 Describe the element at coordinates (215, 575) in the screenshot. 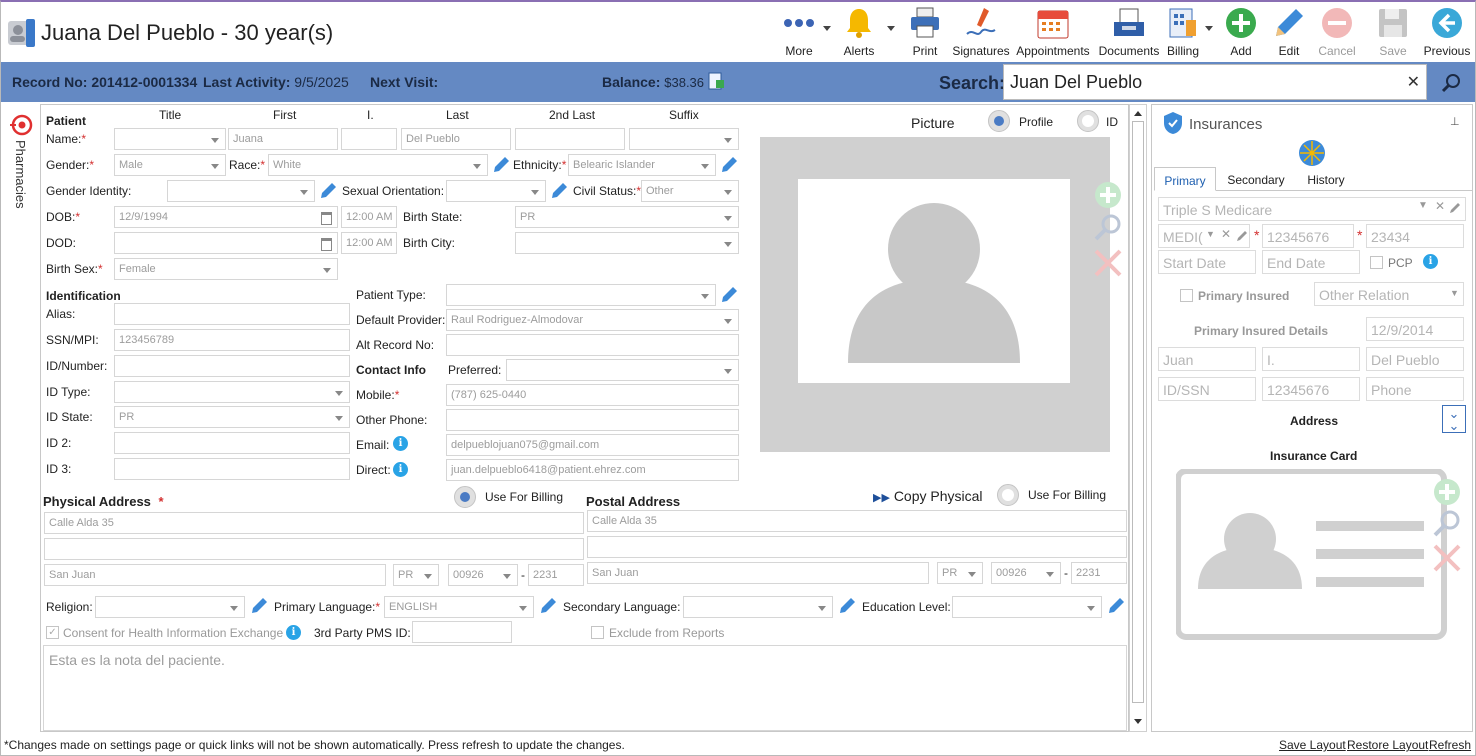

I see `physical-city-input: San Juan` at that location.